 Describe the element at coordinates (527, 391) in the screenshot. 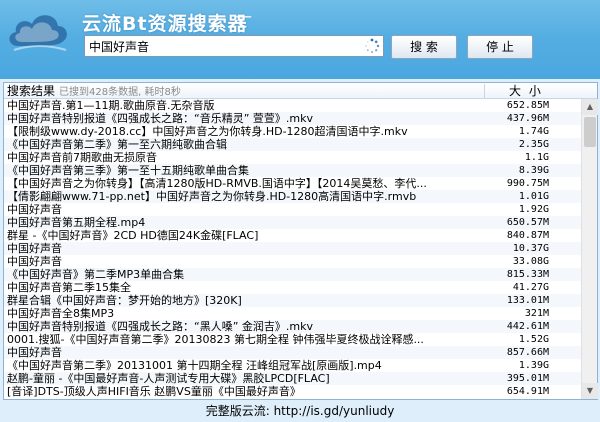

I see `result-size: 654.91M` at that location.